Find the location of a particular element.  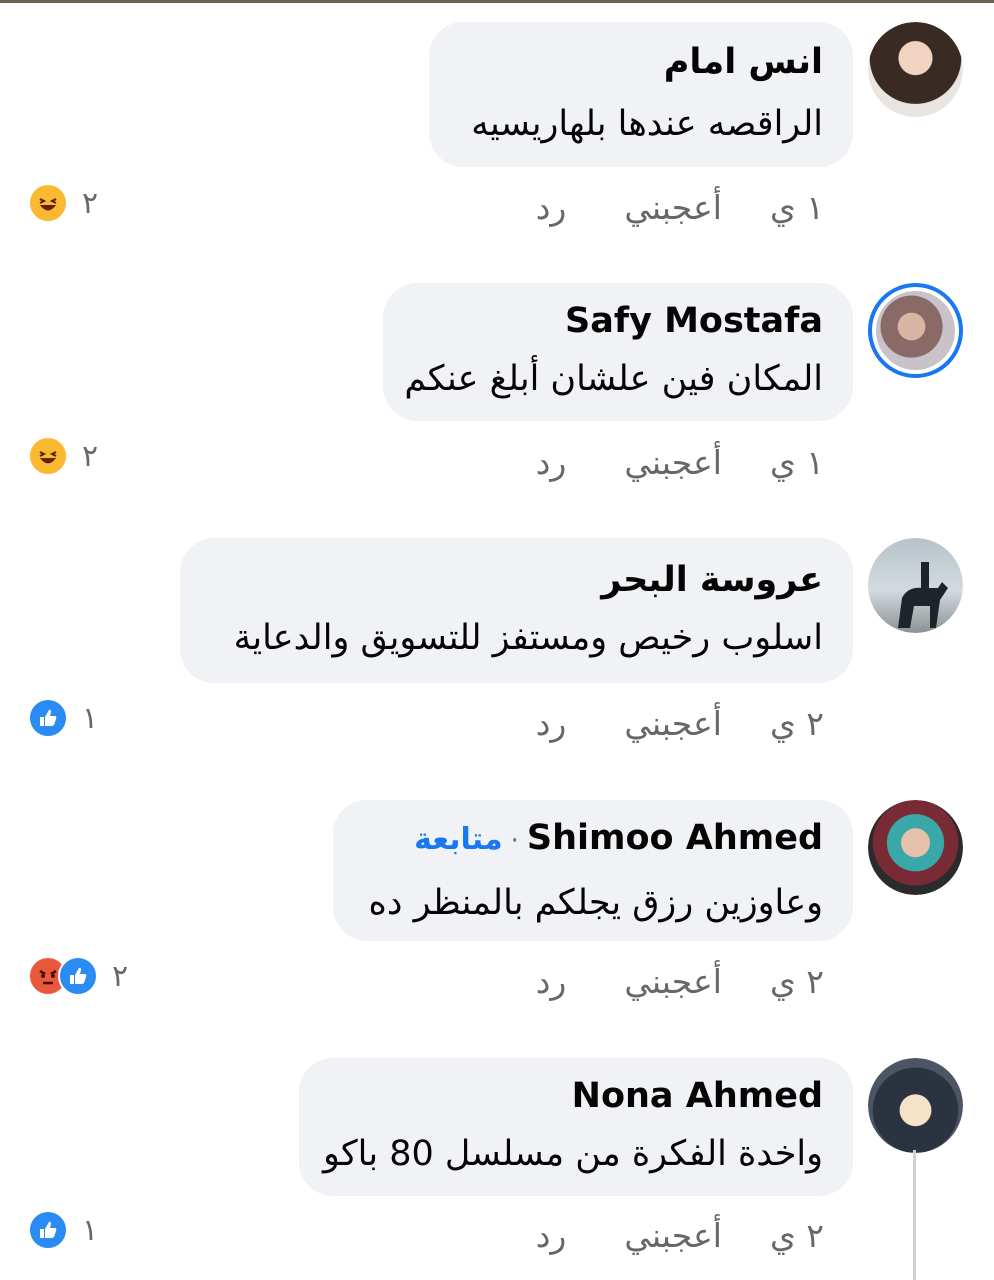

comment-bubble: انس امام الراقصه عندها بلهاريسيه is located at coordinates (641, 94).